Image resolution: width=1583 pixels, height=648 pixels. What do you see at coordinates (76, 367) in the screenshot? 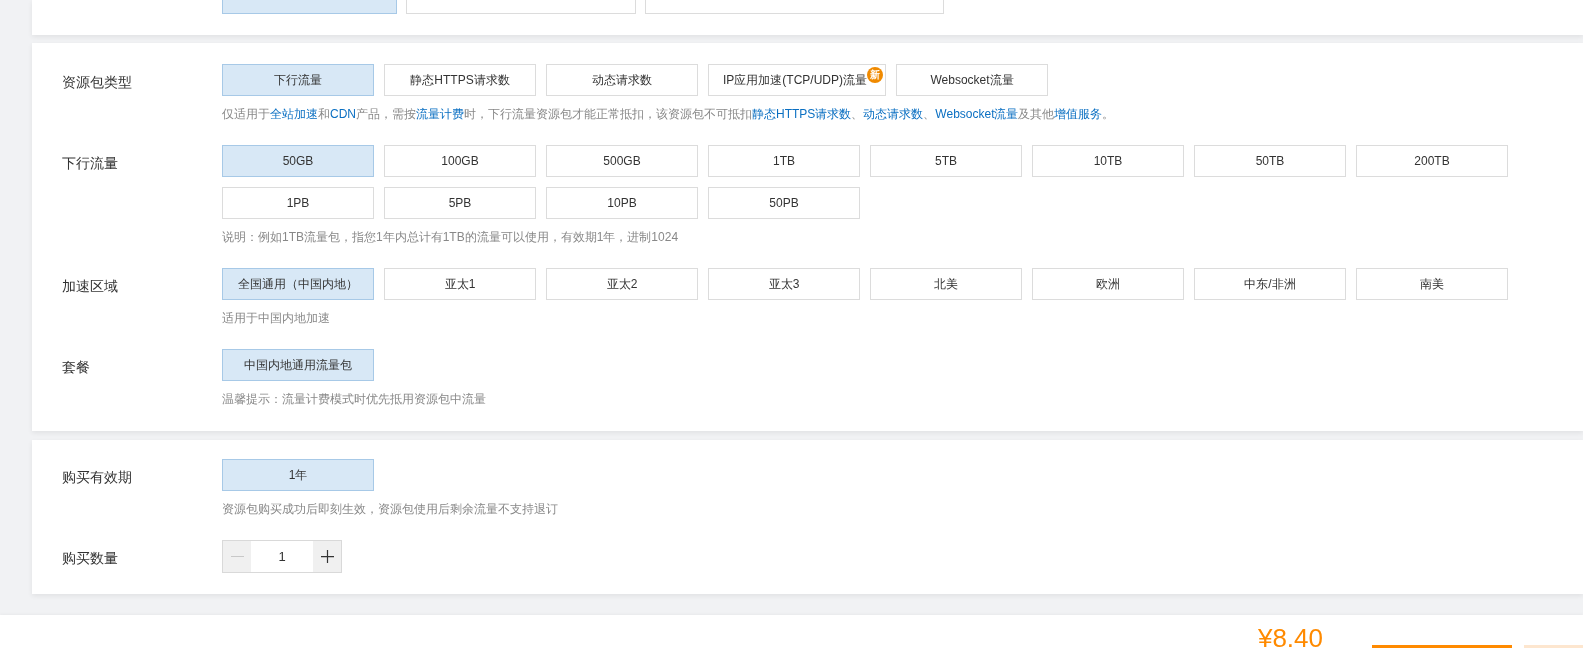
I see `field-label: 套餐` at bounding box center [76, 367].